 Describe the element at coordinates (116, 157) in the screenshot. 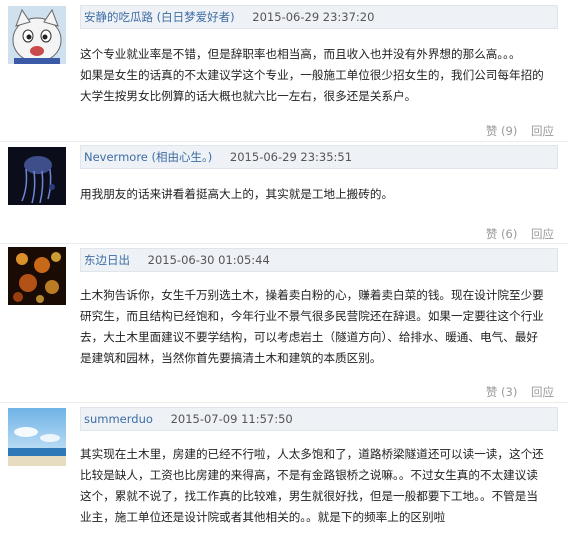

I see `username-link: Nevermore` at that location.